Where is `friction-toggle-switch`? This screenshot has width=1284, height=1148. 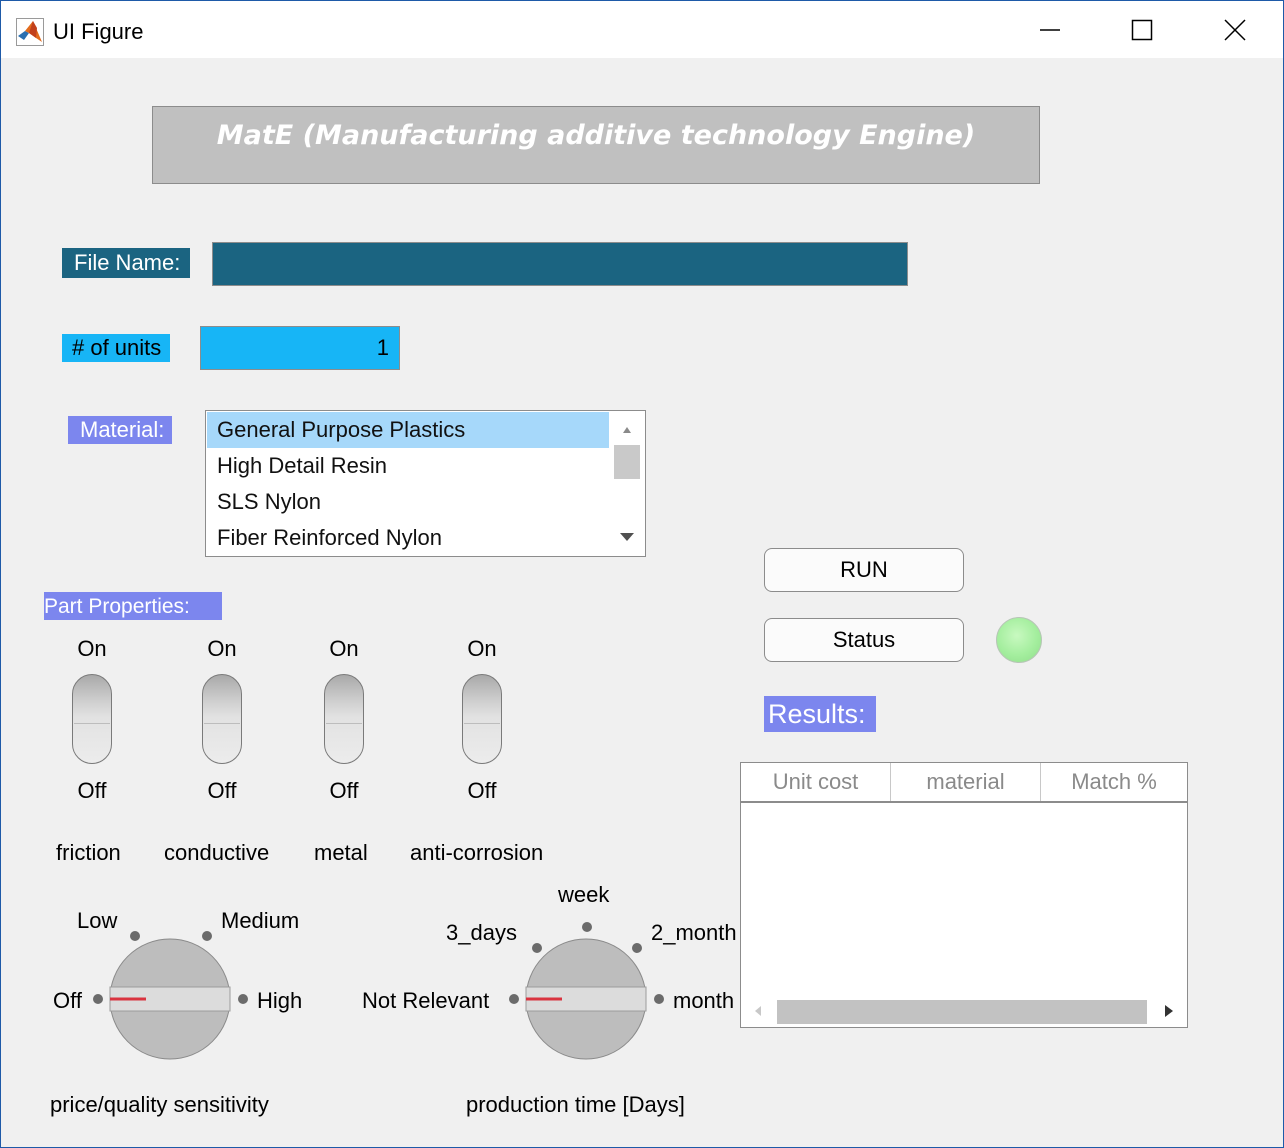
friction-toggle-switch is located at coordinates (92, 719).